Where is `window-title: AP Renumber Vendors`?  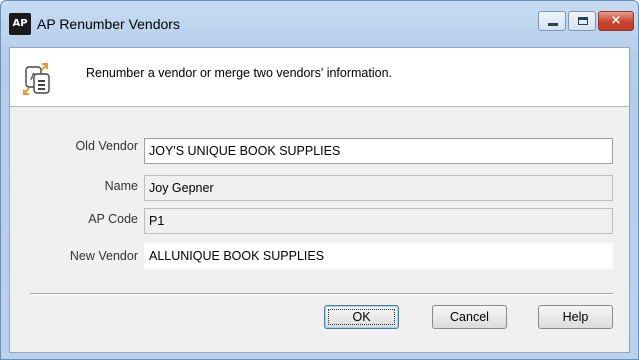
window-title: AP Renumber Vendors is located at coordinates (108, 24).